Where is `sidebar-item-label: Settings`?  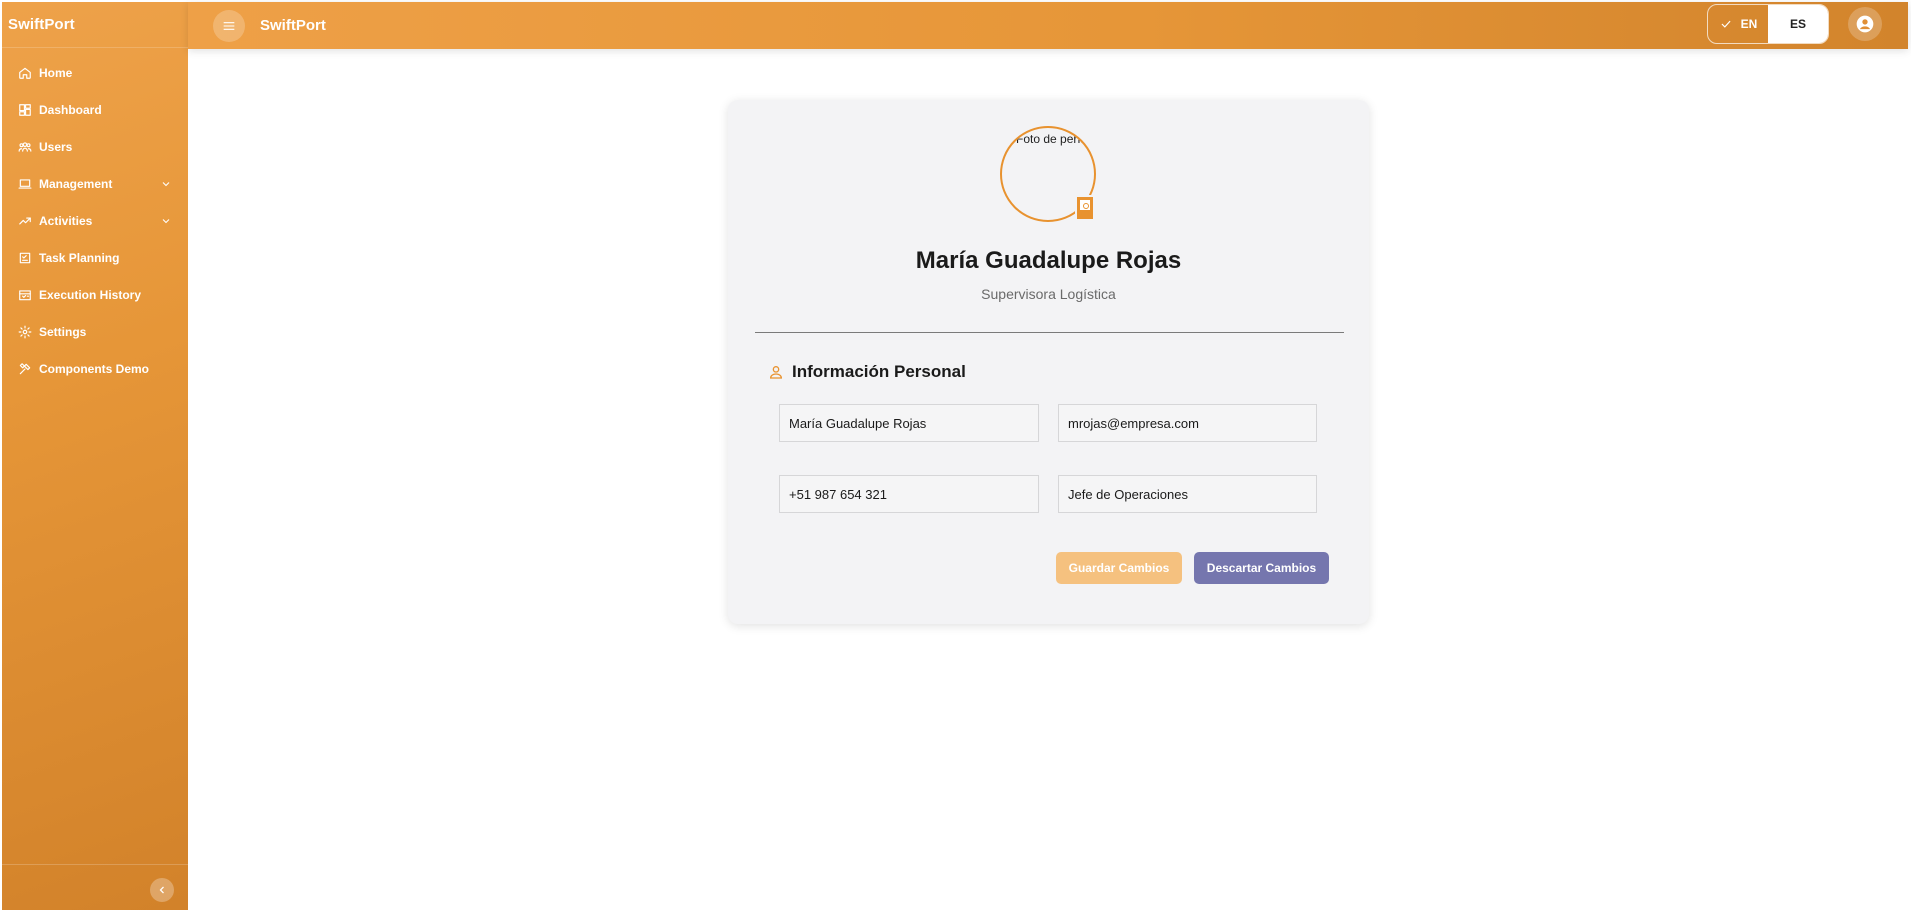
sidebar-item-label: Settings is located at coordinates (63, 331).